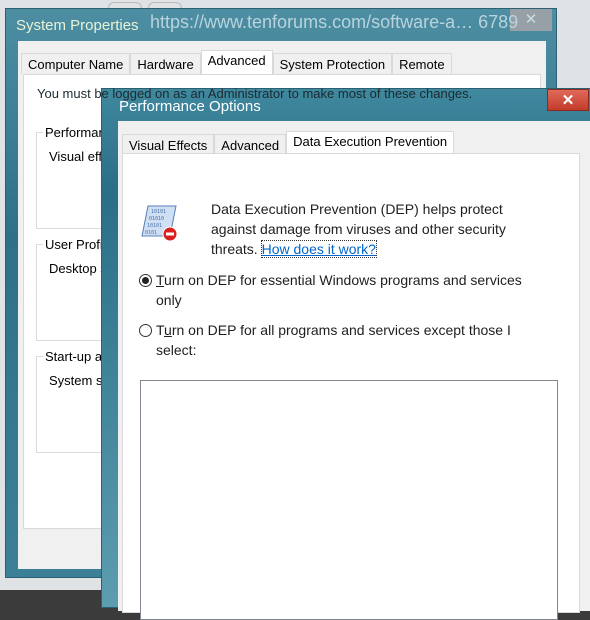  Describe the element at coordinates (318, 249) in the screenshot. I see `how-does-it-work-link: How does it work?` at that location.